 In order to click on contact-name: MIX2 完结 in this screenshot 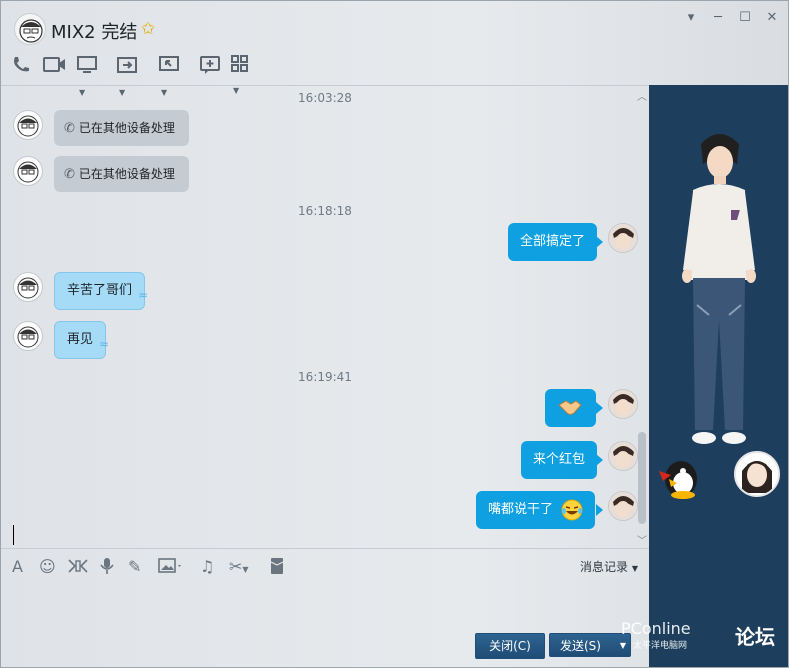, I will do `click(94, 32)`.